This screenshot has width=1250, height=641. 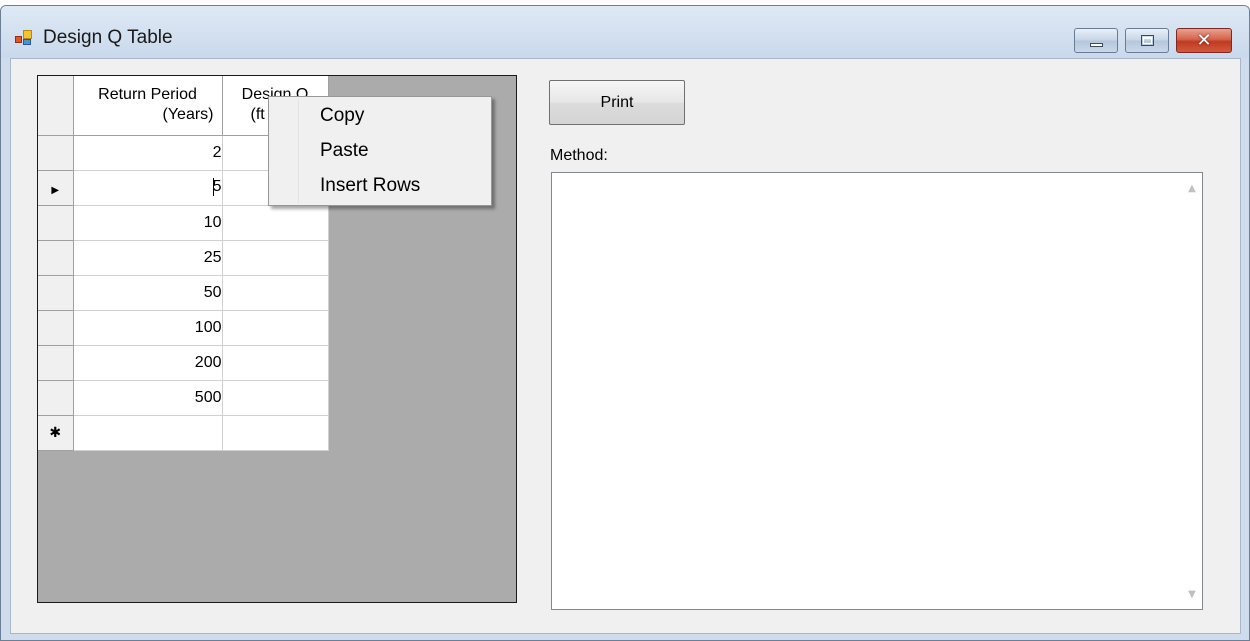 What do you see at coordinates (148, 188) in the screenshot?
I see `cell-return-period-editing: 5` at bounding box center [148, 188].